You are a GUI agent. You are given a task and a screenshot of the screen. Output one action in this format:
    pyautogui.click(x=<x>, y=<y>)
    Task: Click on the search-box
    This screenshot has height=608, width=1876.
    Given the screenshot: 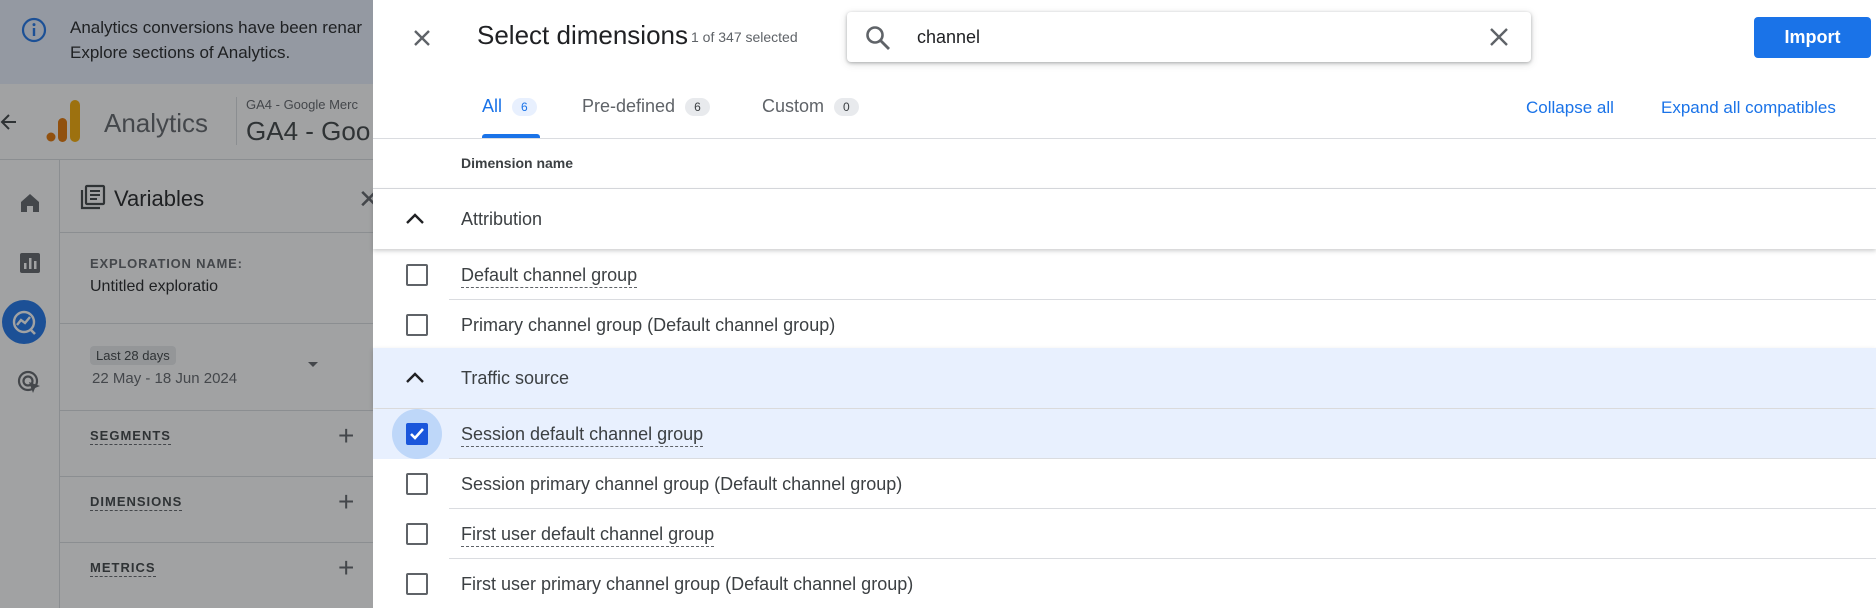 What is the action you would take?
    pyautogui.click(x=1189, y=37)
    